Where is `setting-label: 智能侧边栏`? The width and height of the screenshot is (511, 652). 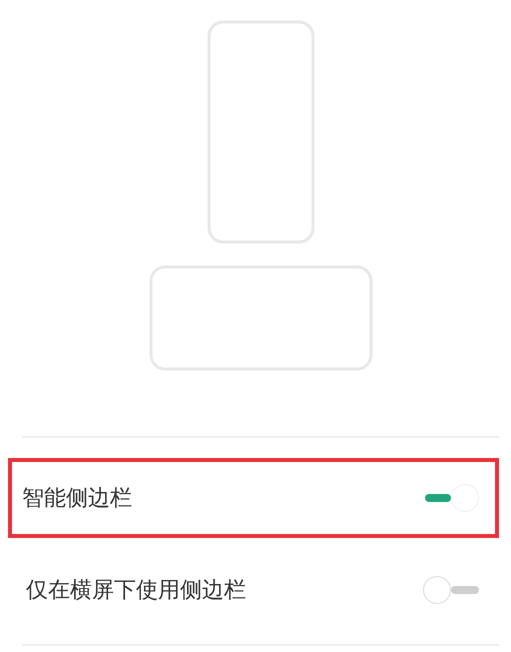
setting-label: 智能侧边栏 is located at coordinates (77, 499).